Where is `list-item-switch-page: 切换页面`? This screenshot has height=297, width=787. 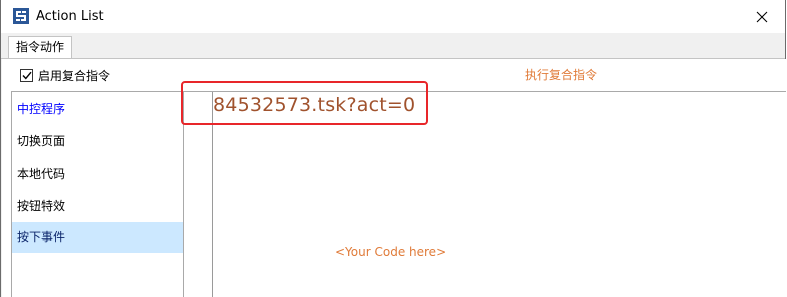
list-item-switch-page: 切换页面 is located at coordinates (97, 141).